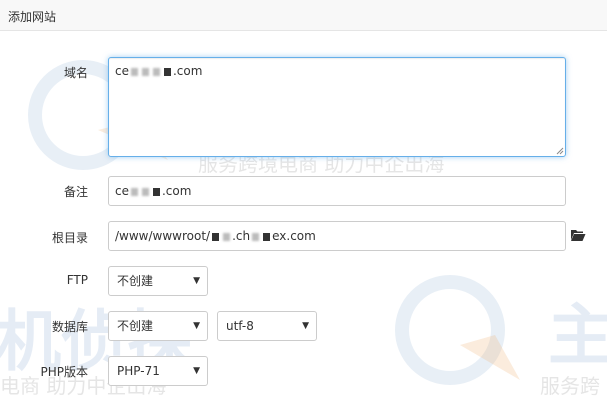  What do you see at coordinates (560, 151) in the screenshot?
I see `resize-grip-icon` at bounding box center [560, 151].